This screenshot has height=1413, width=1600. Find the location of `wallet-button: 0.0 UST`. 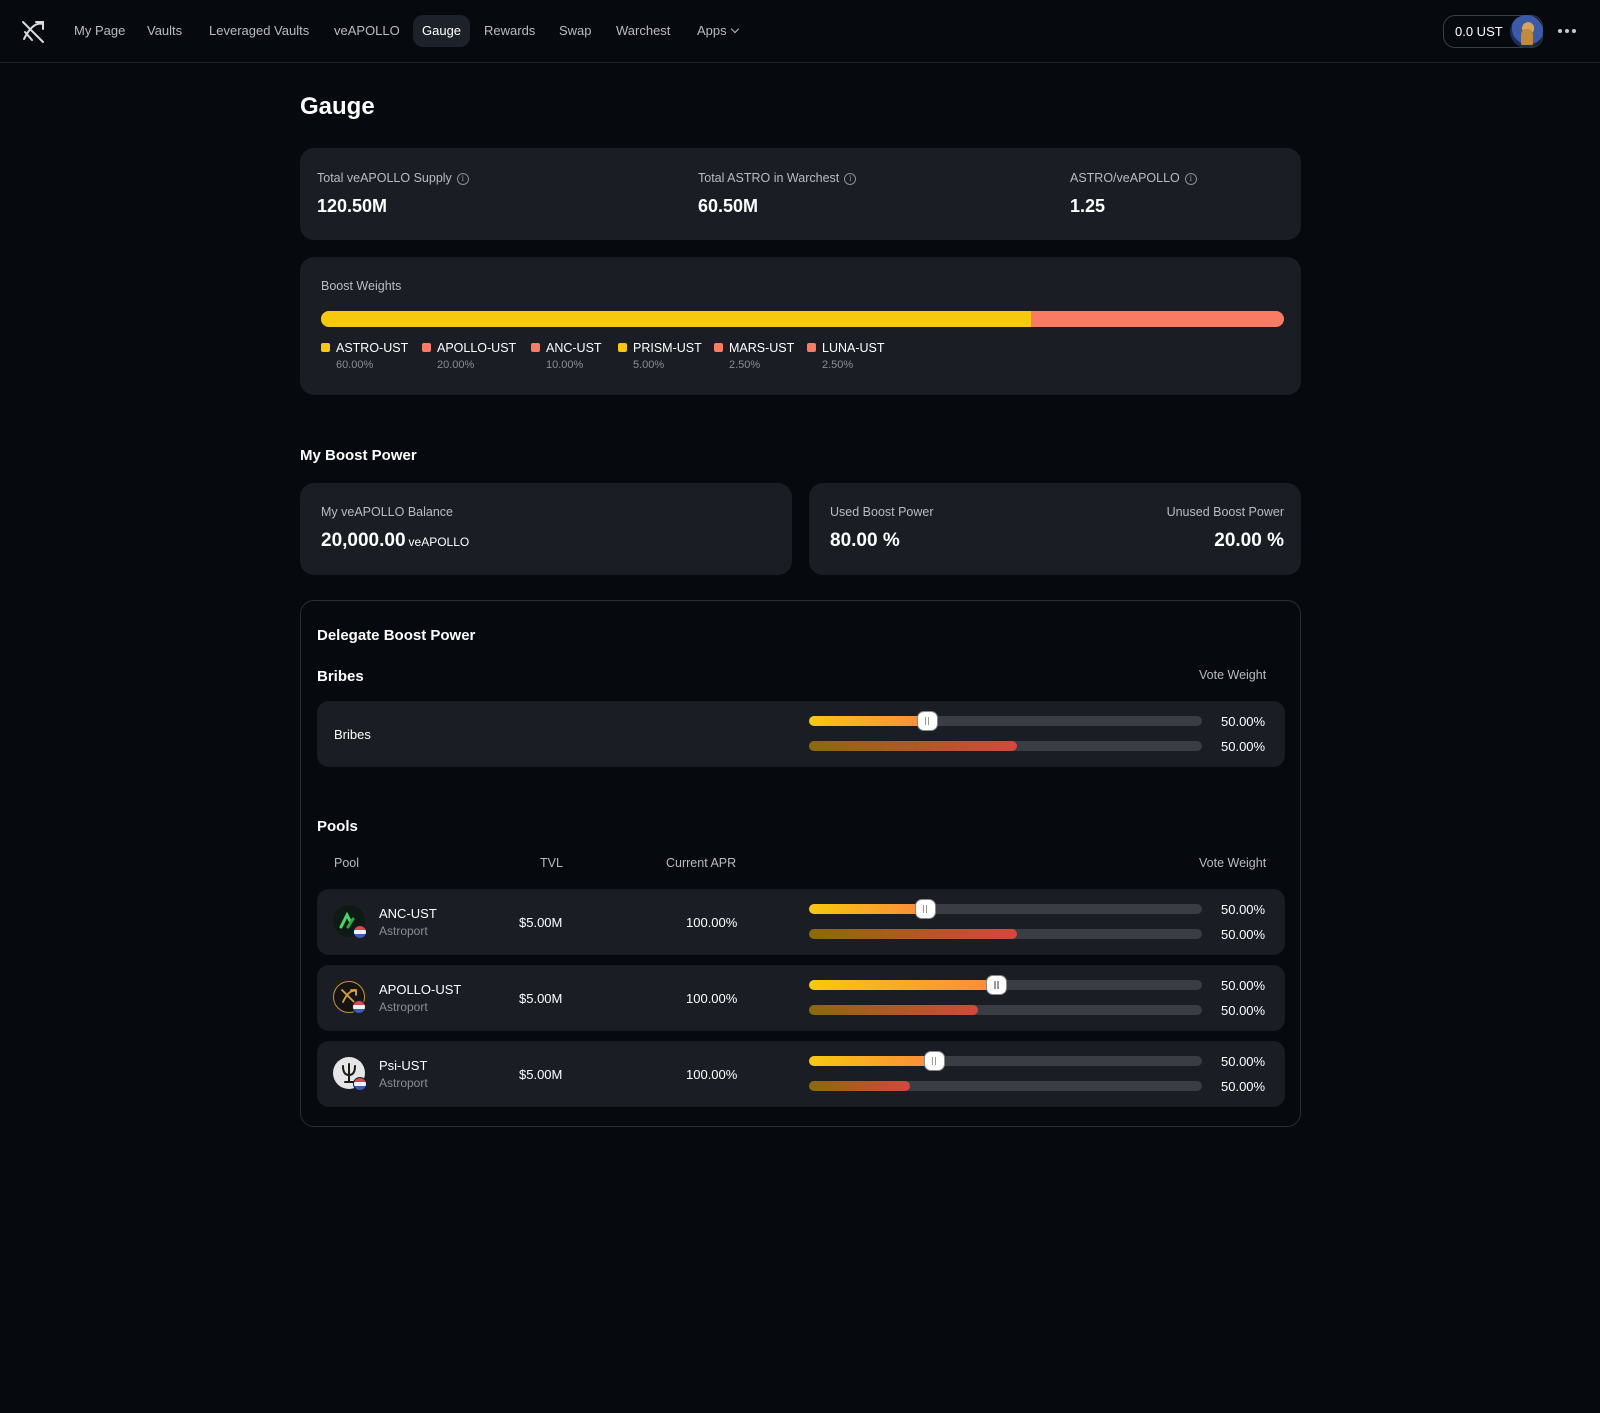

wallet-button: 0.0 UST is located at coordinates (1493, 31).